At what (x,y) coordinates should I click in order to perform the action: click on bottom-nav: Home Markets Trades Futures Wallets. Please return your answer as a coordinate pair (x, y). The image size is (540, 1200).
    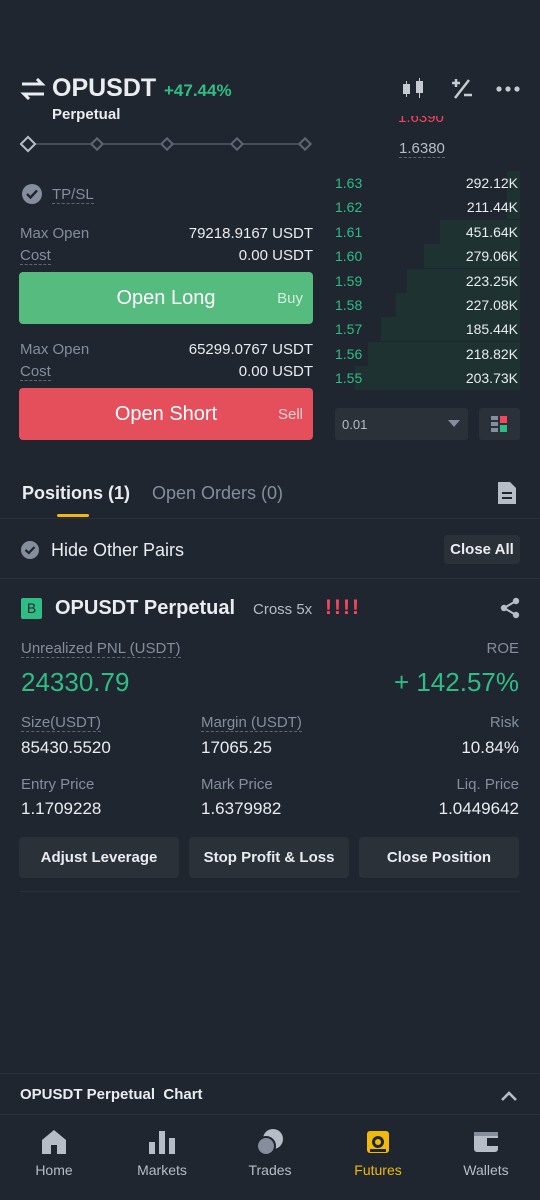
    Looking at the image, I should click on (270, 1157).